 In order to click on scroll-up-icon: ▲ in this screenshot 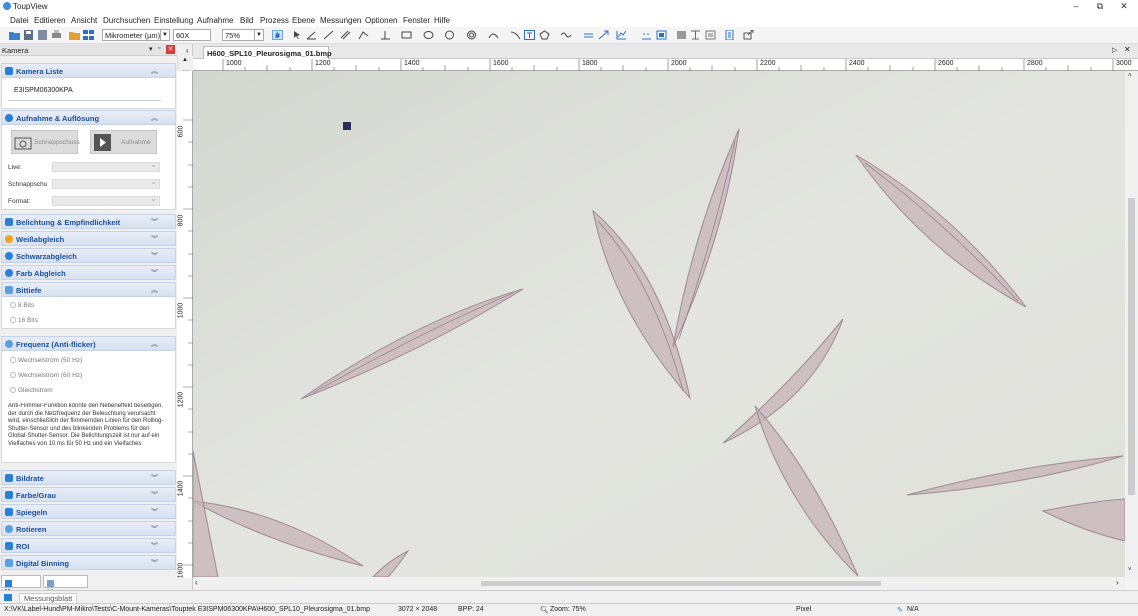, I will do `click(185, 60)`.